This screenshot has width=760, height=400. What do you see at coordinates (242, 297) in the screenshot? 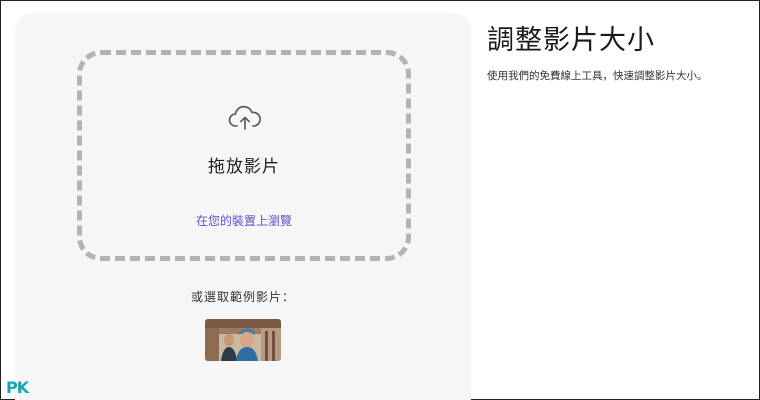
I see `sample-video-label: 或選取範例影片：` at bounding box center [242, 297].